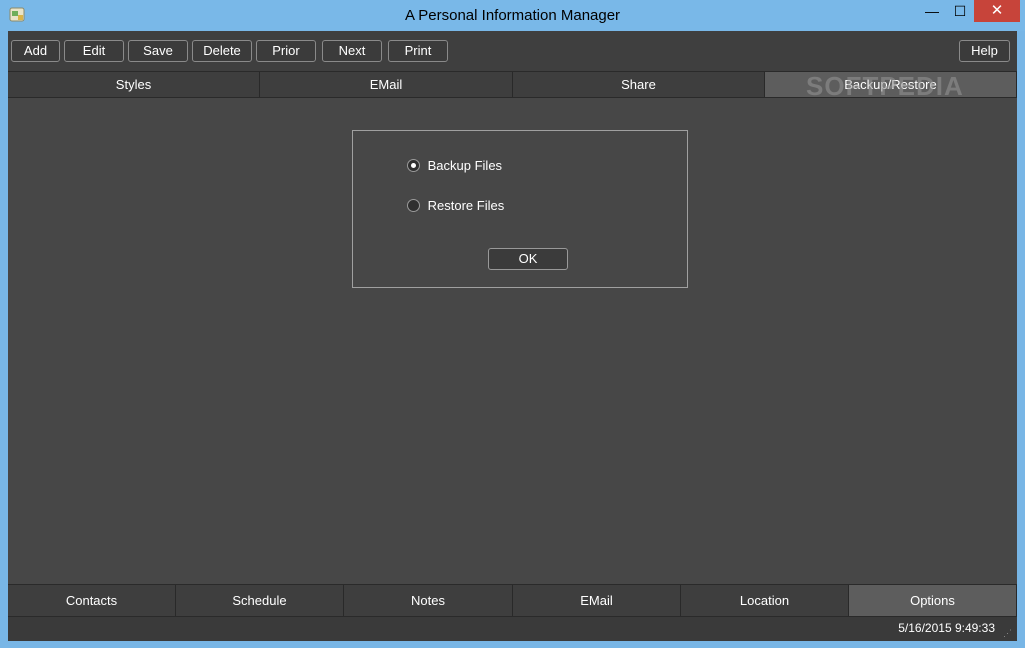  Describe the element at coordinates (997, 11) in the screenshot. I see `close-button: ✕` at that location.